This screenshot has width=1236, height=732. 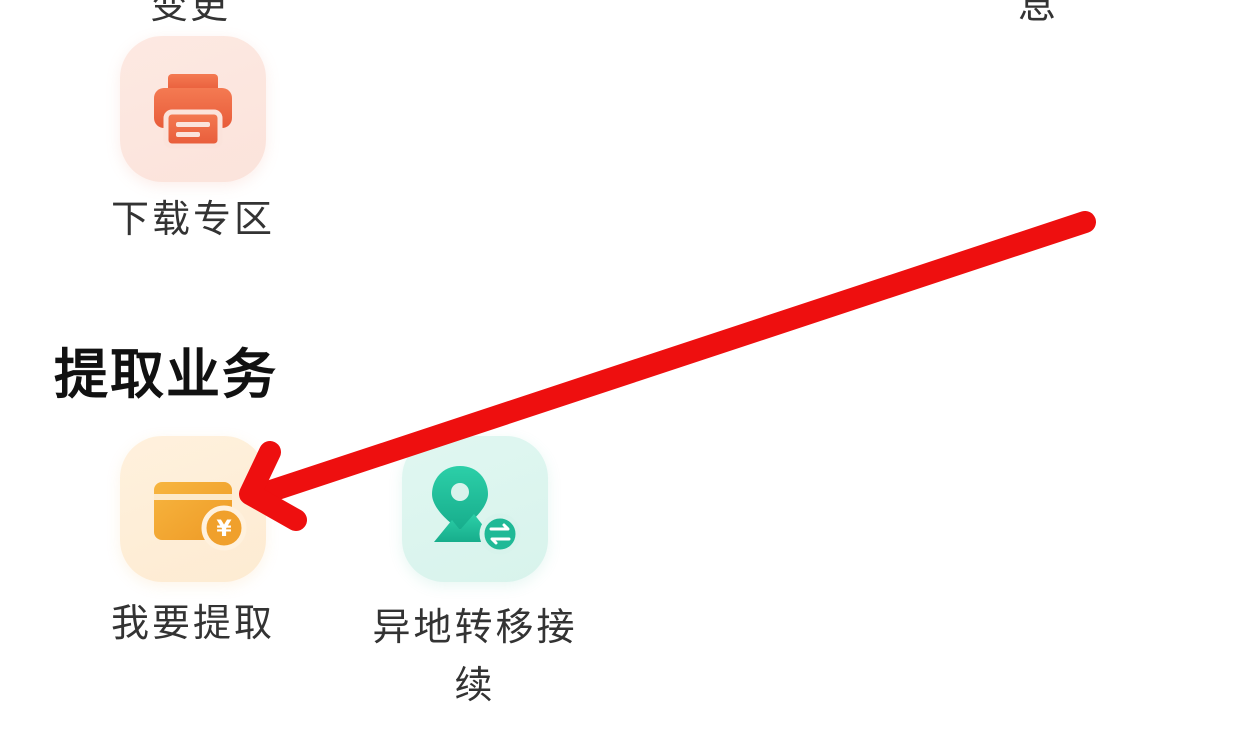 I want to click on previous-row-label-left: 变更, so click(x=190, y=13).